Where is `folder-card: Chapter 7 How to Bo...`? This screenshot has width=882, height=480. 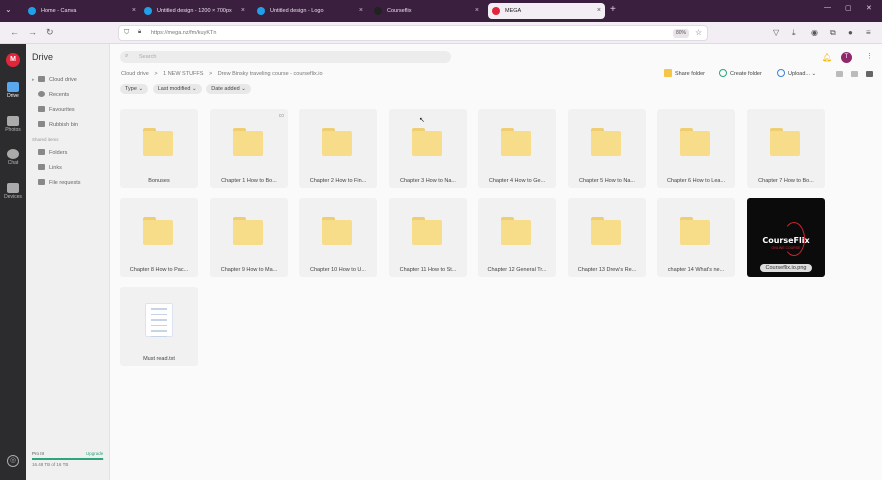 folder-card: Chapter 7 How to Bo... is located at coordinates (786, 148).